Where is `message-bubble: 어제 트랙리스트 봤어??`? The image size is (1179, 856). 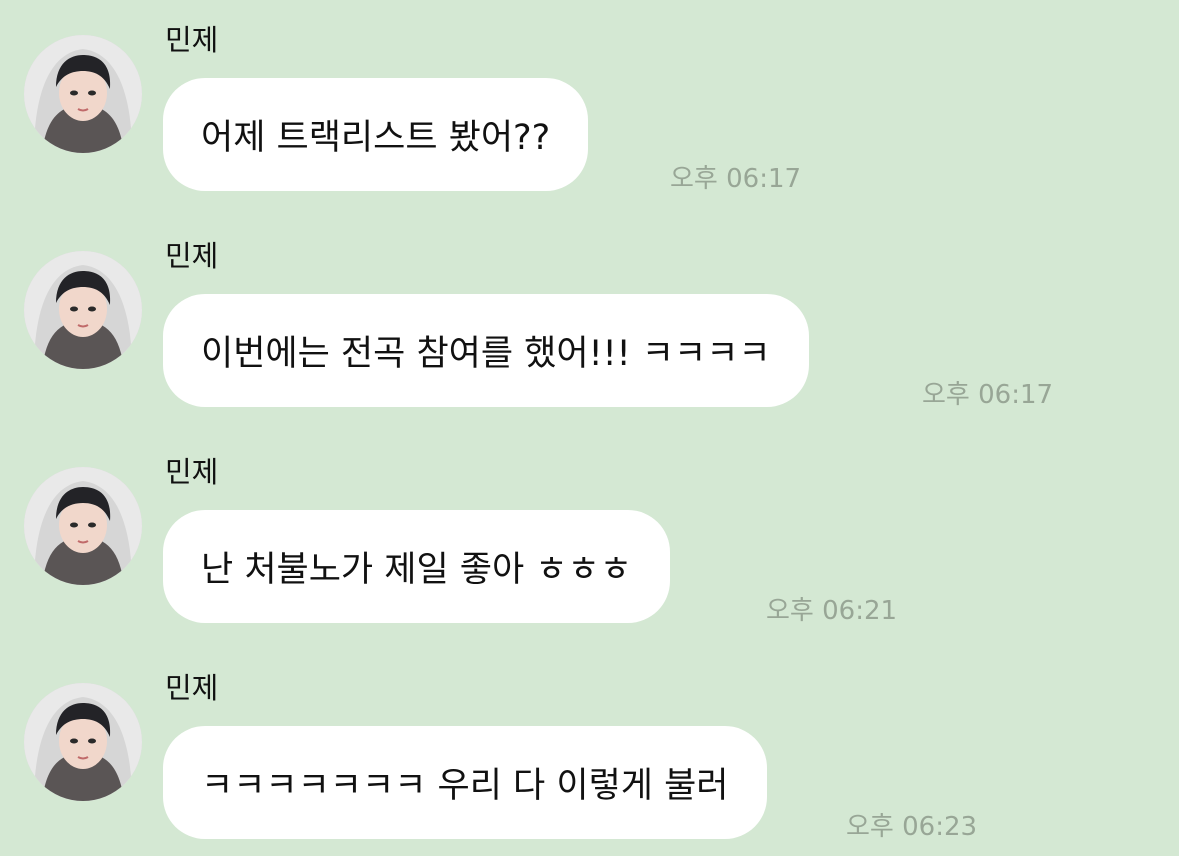 message-bubble: 어제 트랙리스트 봤어?? is located at coordinates (376, 134).